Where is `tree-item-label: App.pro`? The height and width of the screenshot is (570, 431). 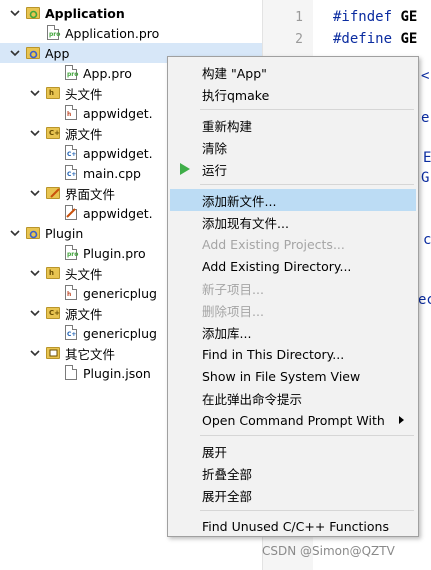
tree-item-label: App.pro is located at coordinates (107, 73).